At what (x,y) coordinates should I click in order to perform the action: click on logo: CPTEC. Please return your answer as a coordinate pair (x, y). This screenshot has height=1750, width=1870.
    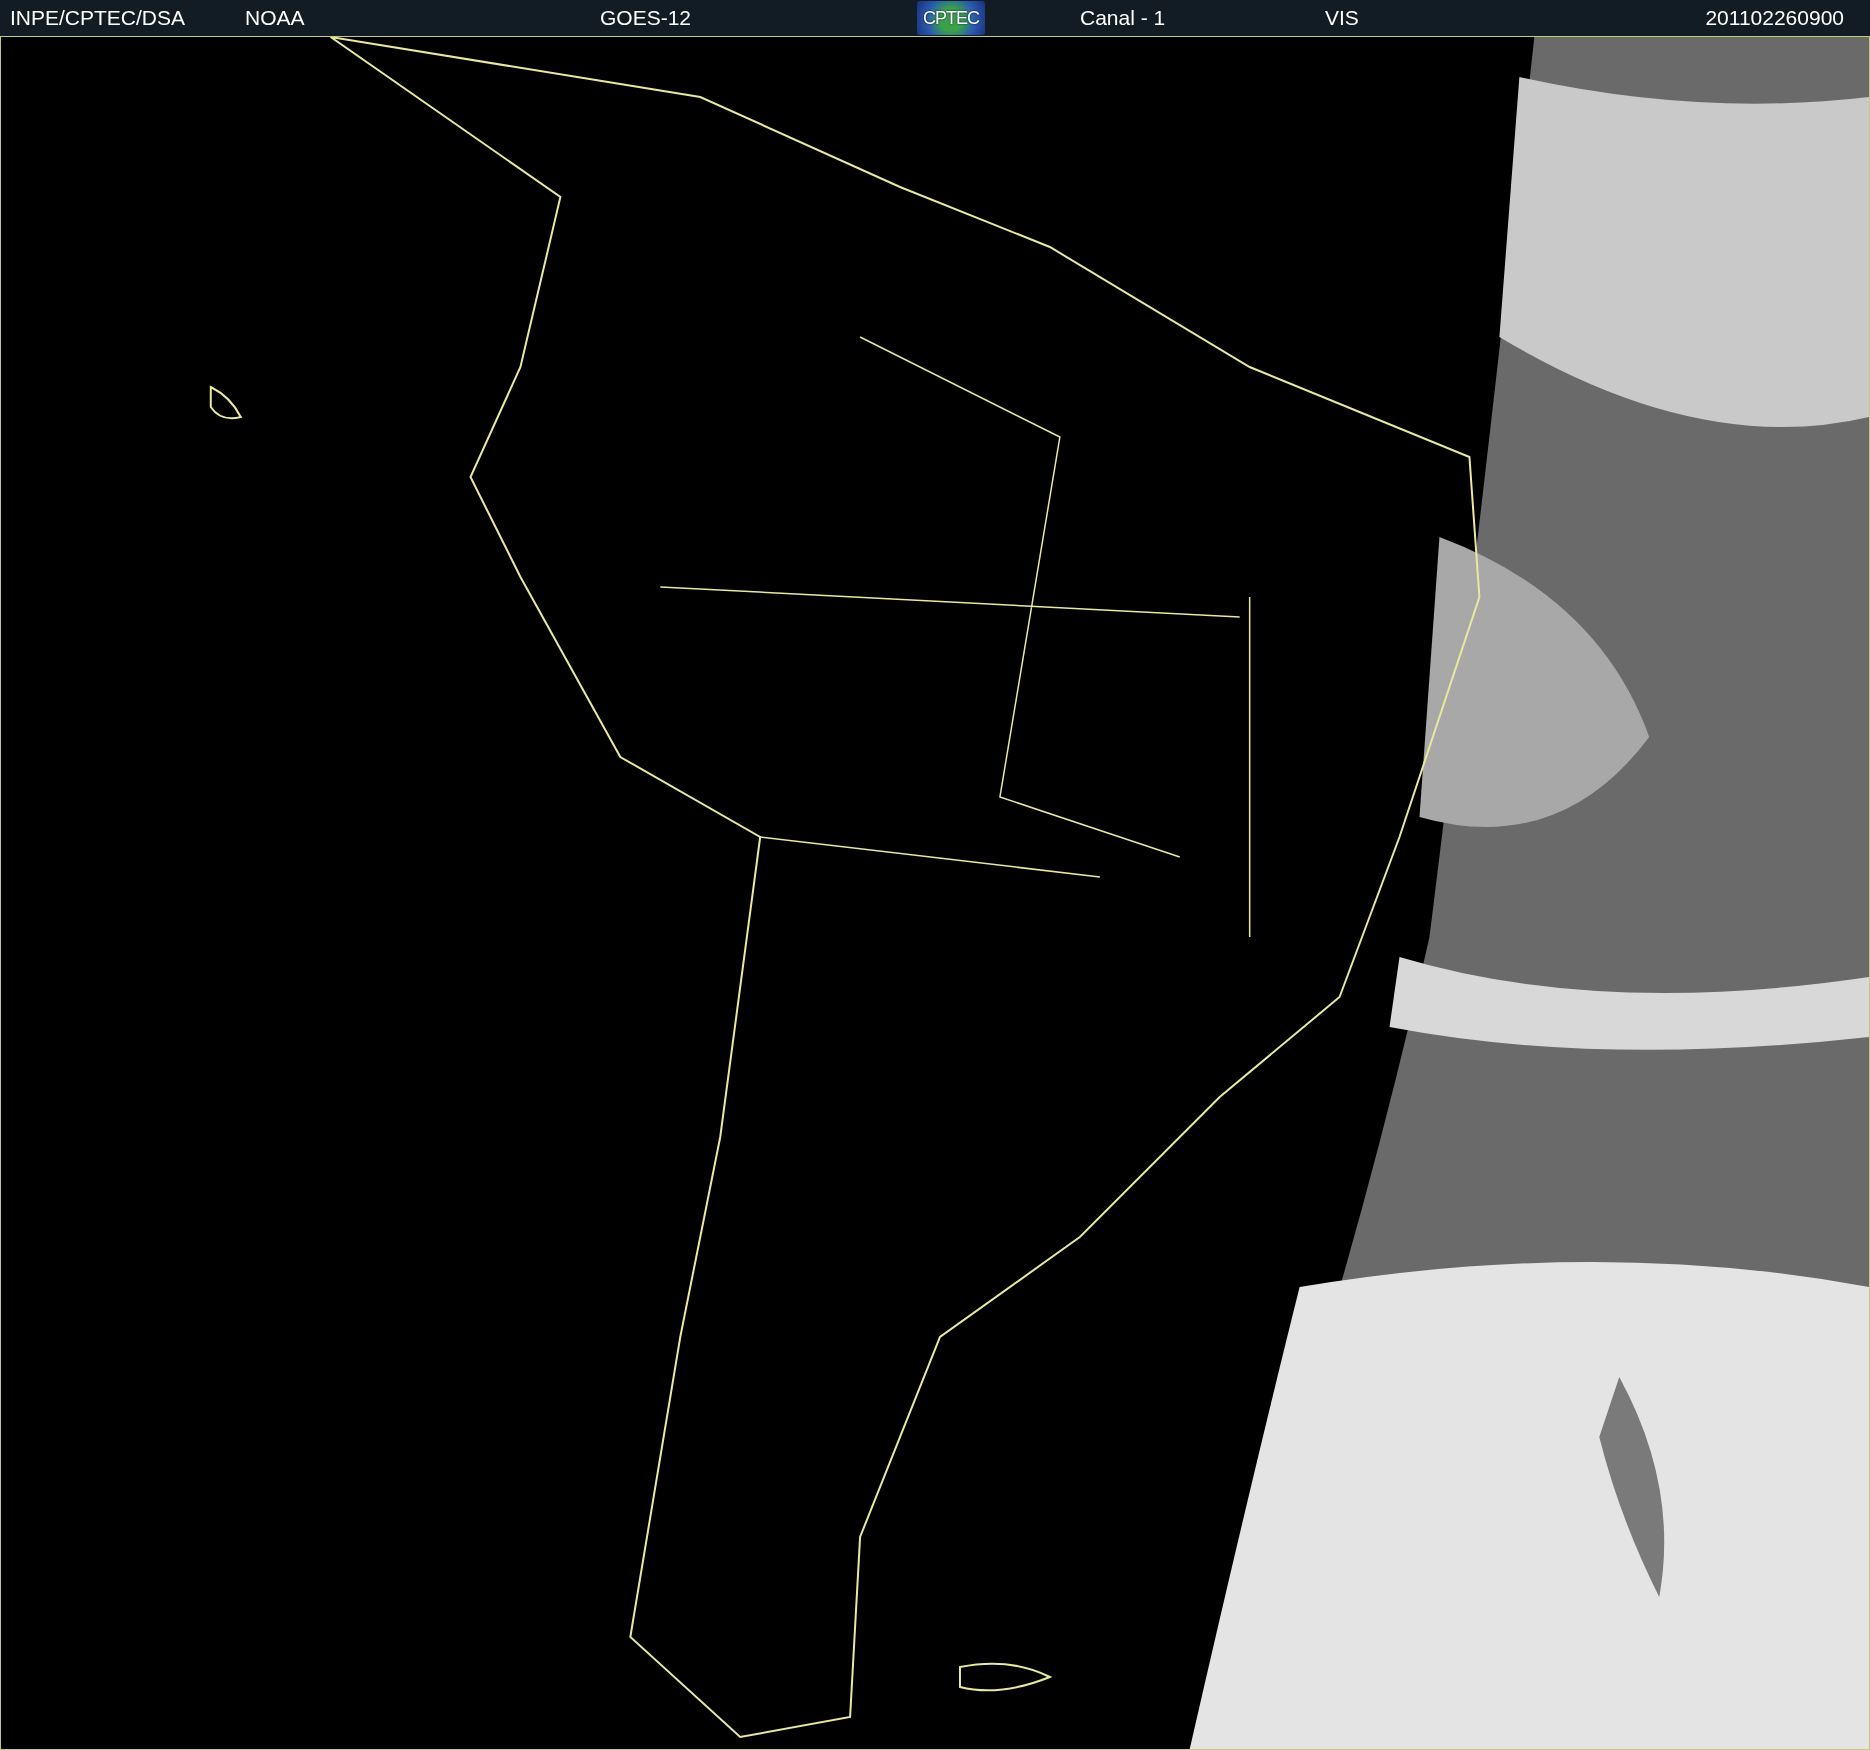
    Looking at the image, I should click on (951, 18).